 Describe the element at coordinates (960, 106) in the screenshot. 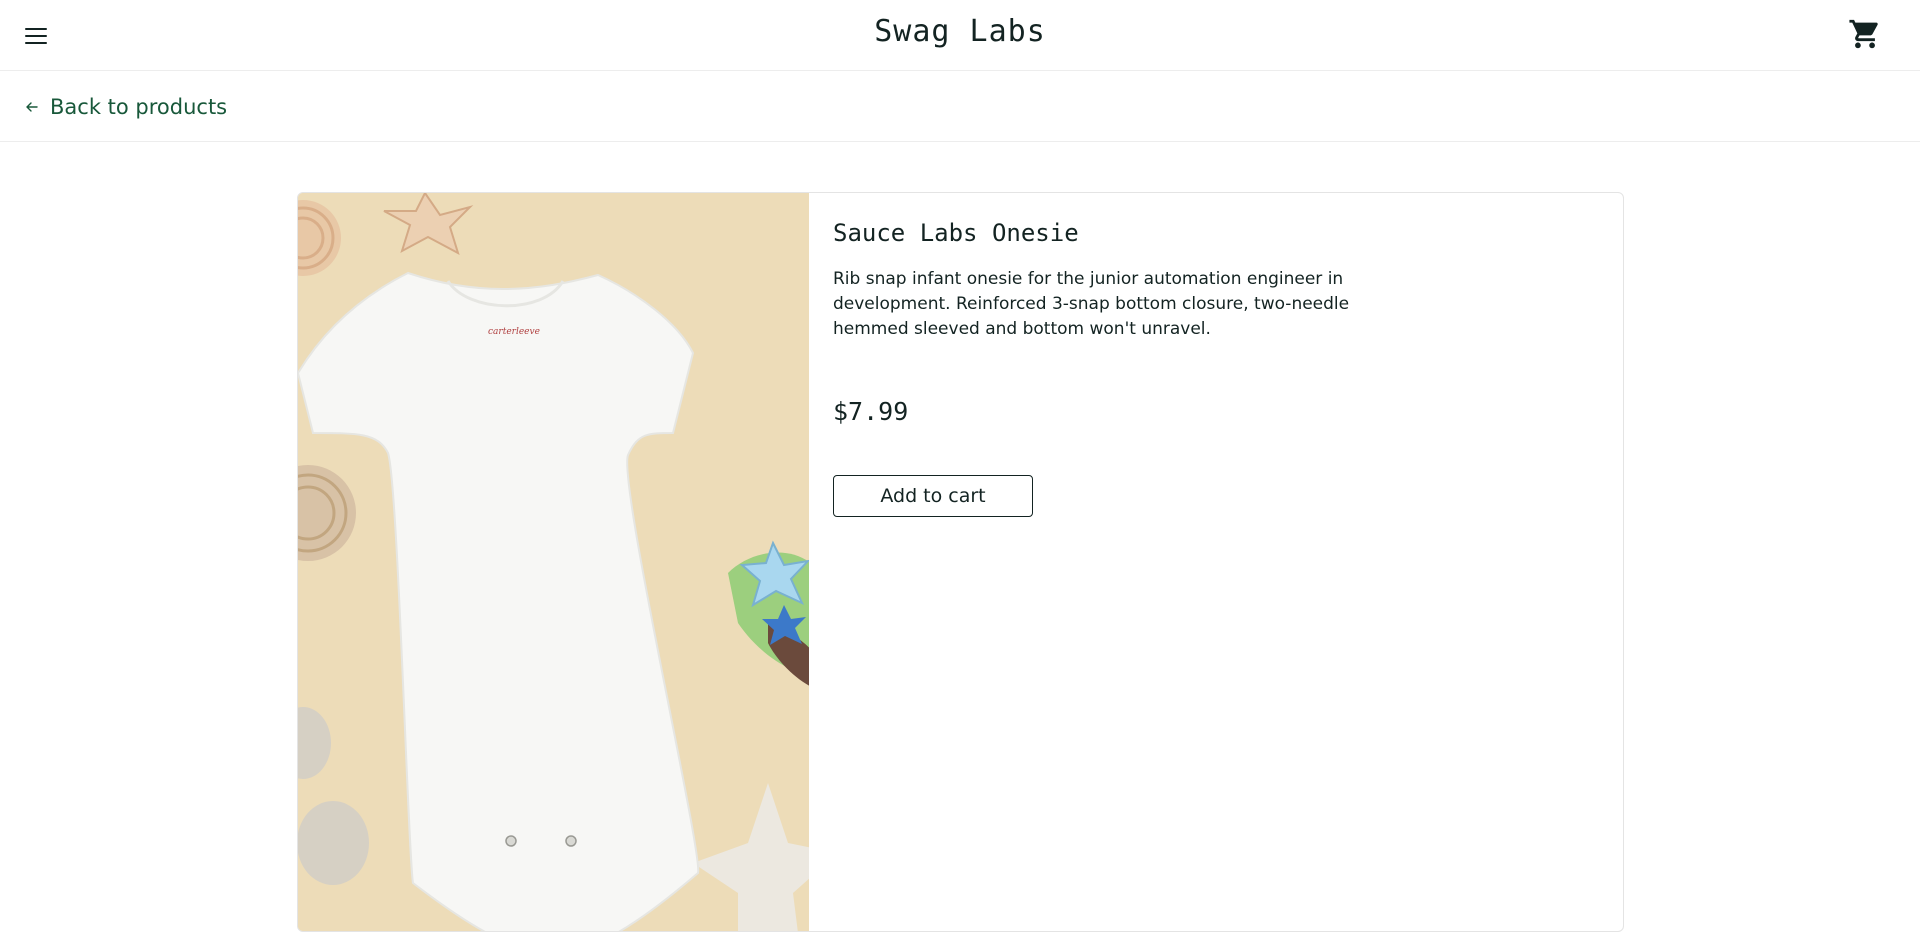

I see `secondary-header: Back to products` at that location.